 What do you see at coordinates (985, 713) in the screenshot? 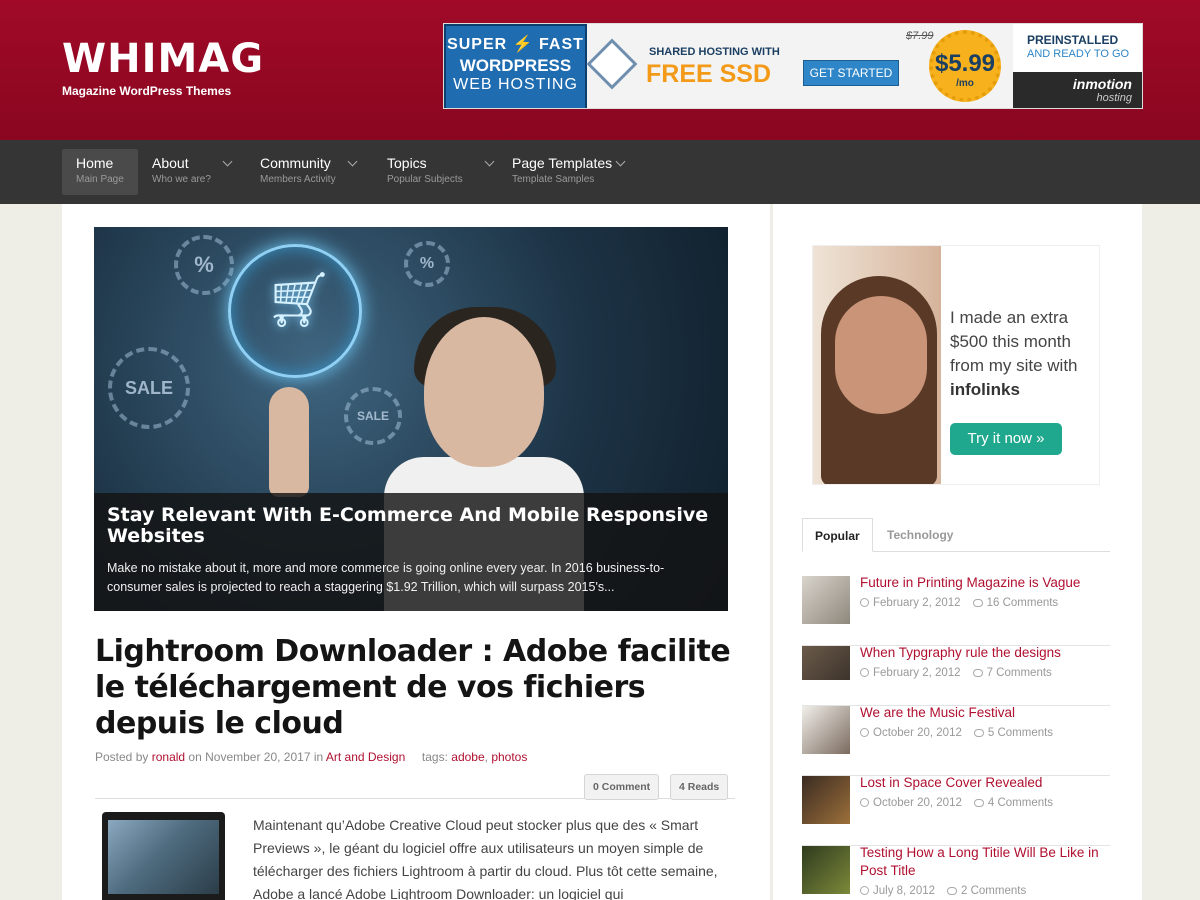
I see `list-item-title: We are the Music Festival` at bounding box center [985, 713].